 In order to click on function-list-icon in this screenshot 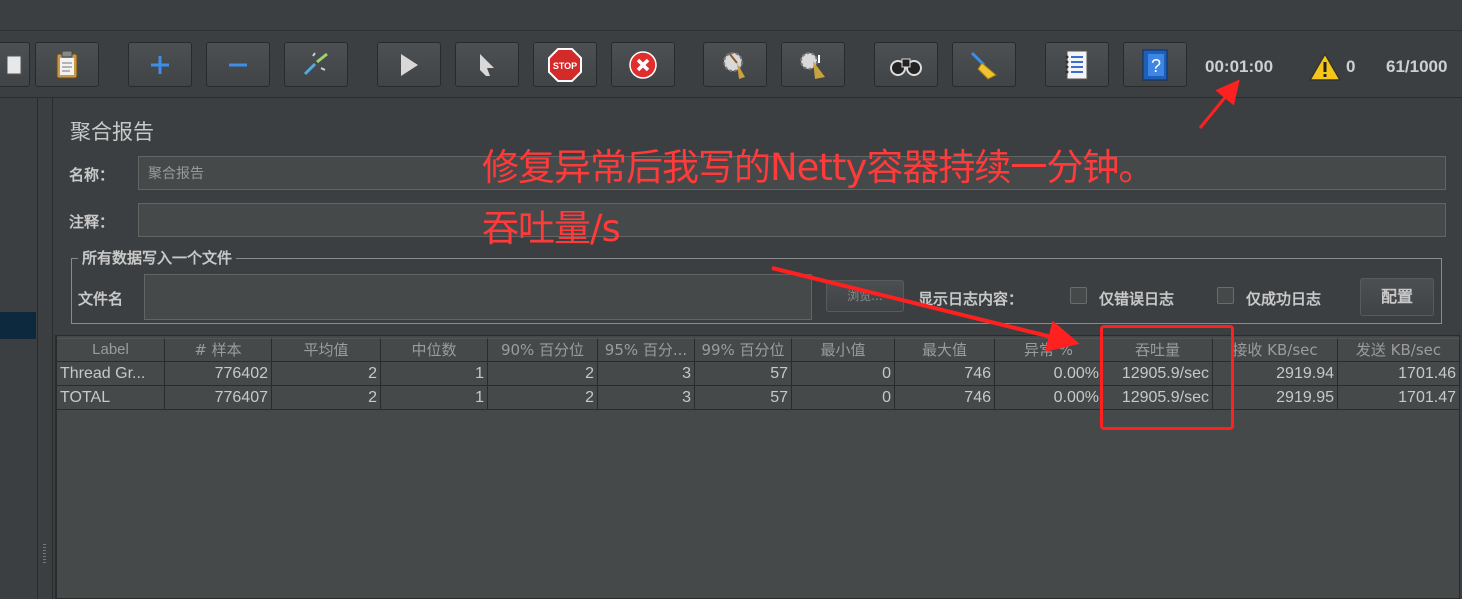, I will do `click(1076, 64)`.